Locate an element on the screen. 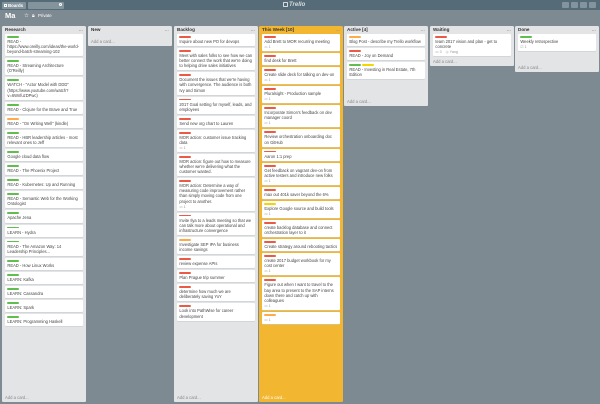  card: LEARN: Programming Haskell is located at coordinates (44, 320).